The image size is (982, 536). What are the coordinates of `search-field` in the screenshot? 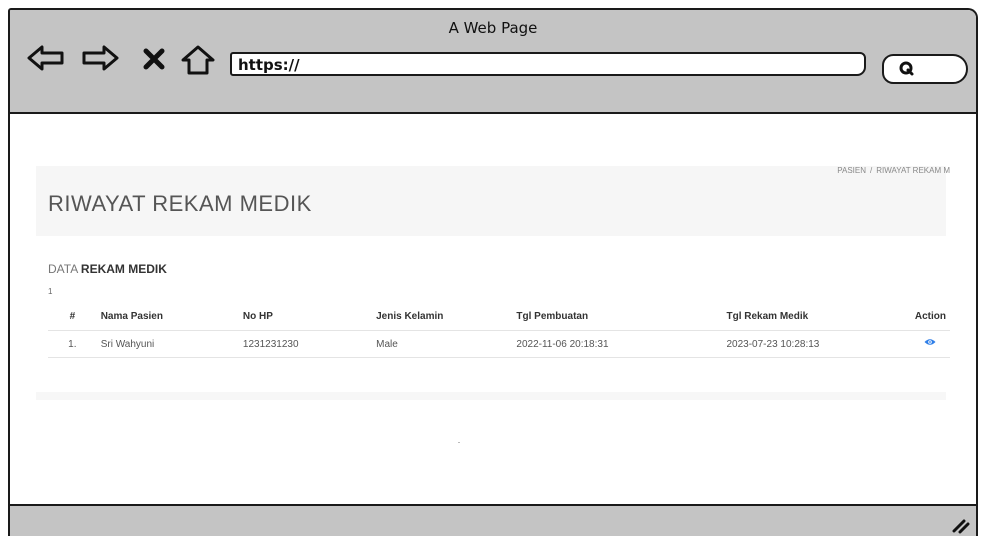 It's located at (925, 69).